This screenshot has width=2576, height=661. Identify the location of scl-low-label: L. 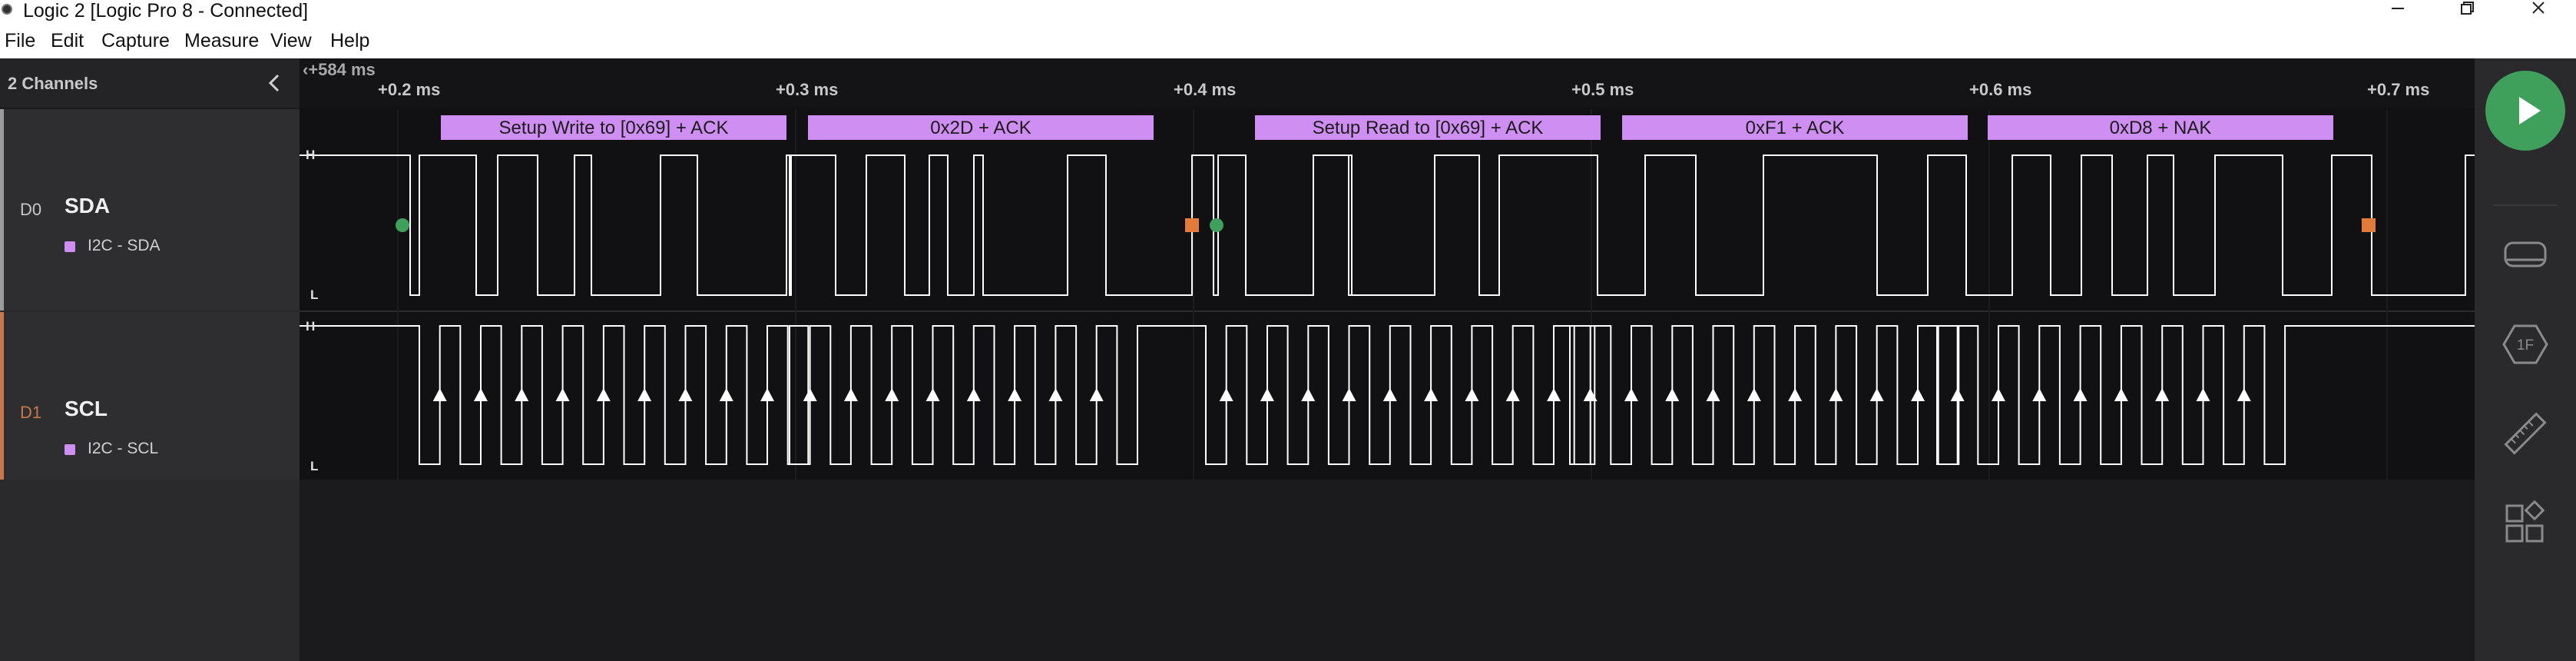
(314, 466).